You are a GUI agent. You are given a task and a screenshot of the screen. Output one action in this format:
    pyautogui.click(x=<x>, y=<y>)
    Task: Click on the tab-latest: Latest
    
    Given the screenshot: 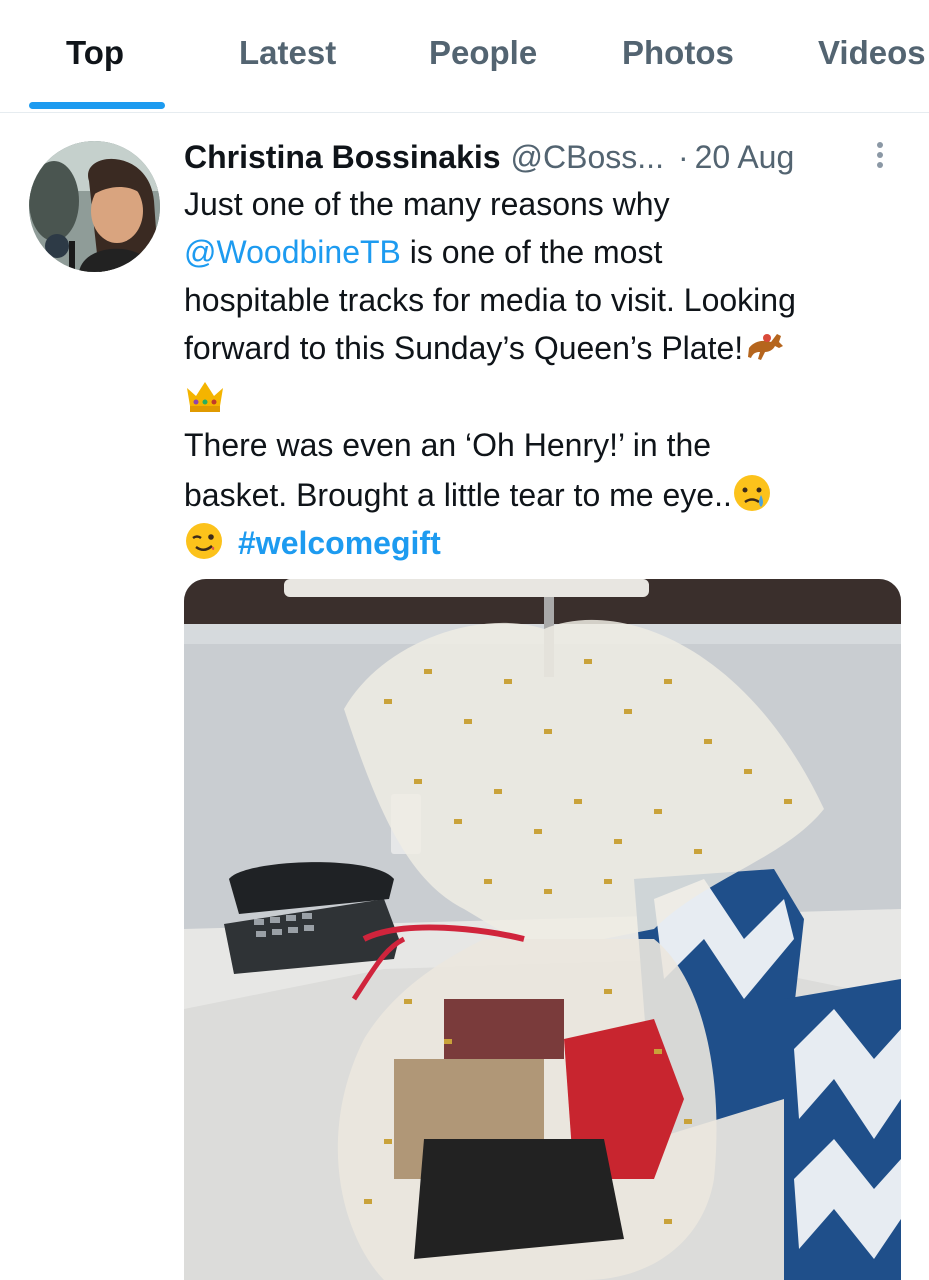 What is the action you would take?
    pyautogui.click(x=287, y=53)
    